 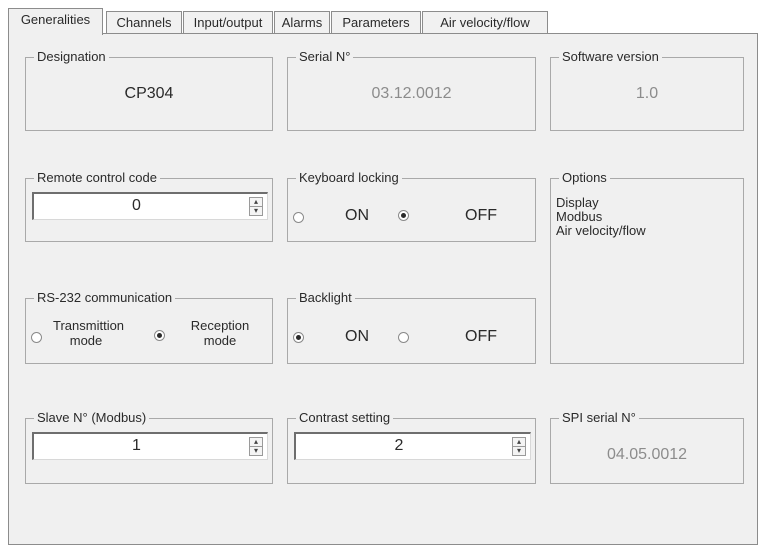 I want to click on contrast-setting-stepper: 2 ▴ ▾, so click(x=412, y=446).